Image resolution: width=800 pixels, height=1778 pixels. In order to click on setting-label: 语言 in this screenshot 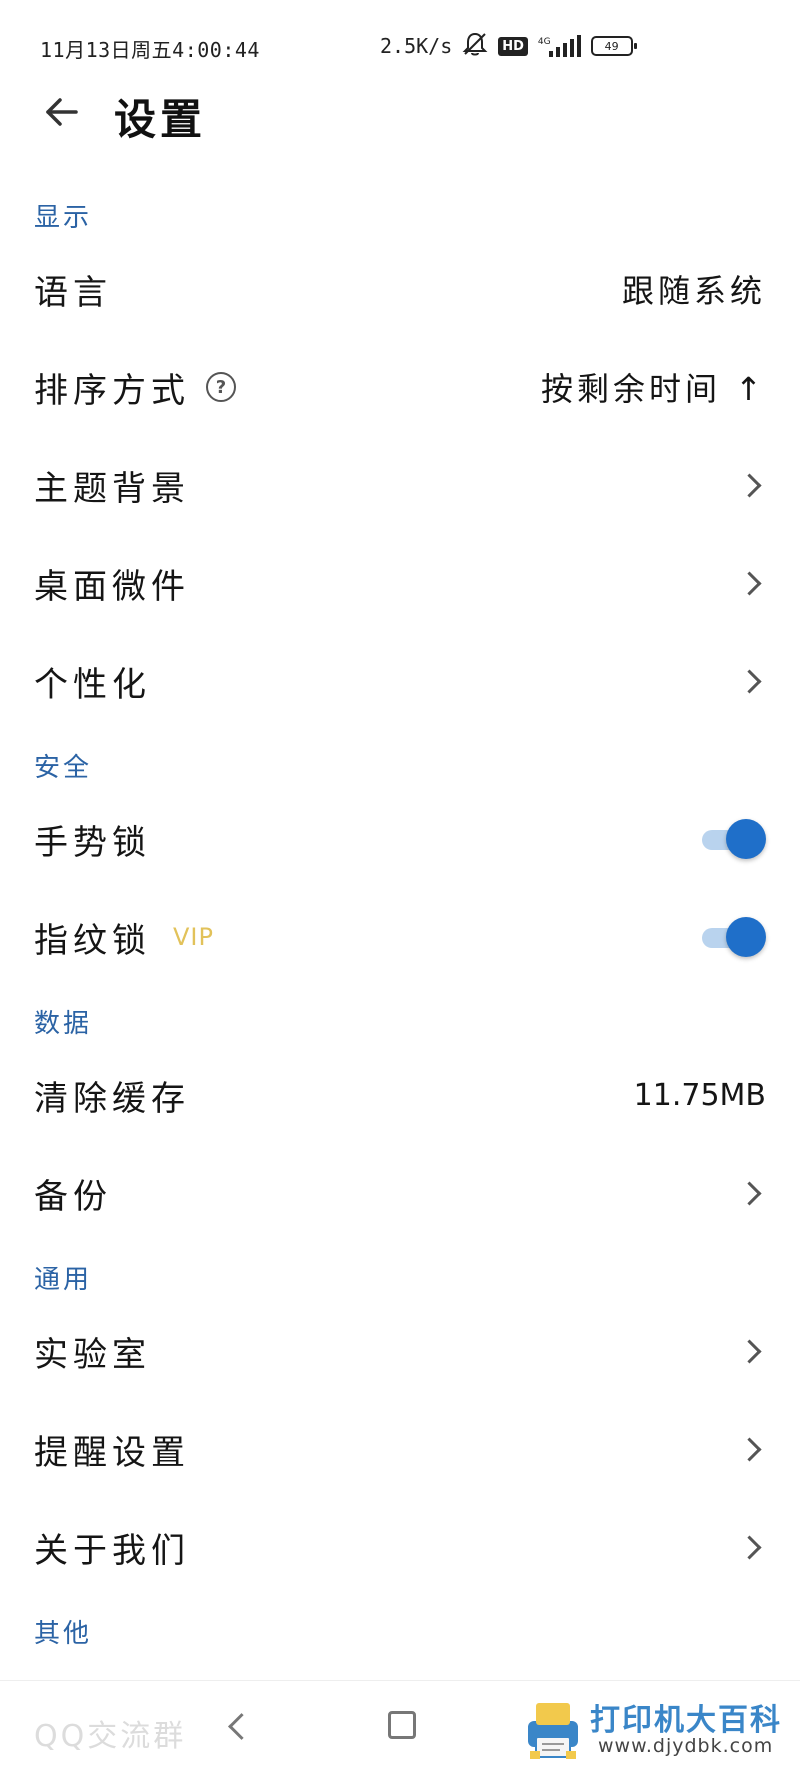, I will do `click(73, 292)`.